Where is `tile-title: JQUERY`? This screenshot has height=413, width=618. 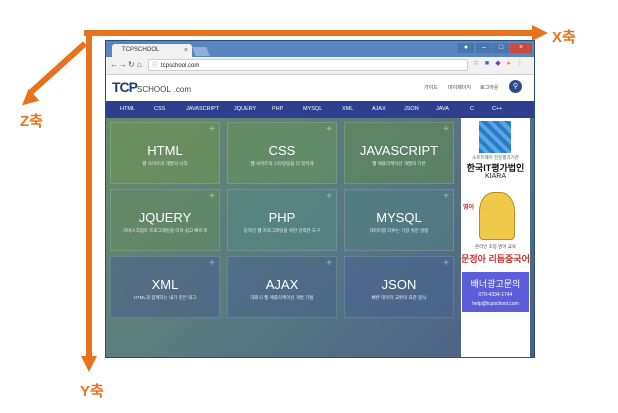 tile-title: JQUERY is located at coordinates (165, 217).